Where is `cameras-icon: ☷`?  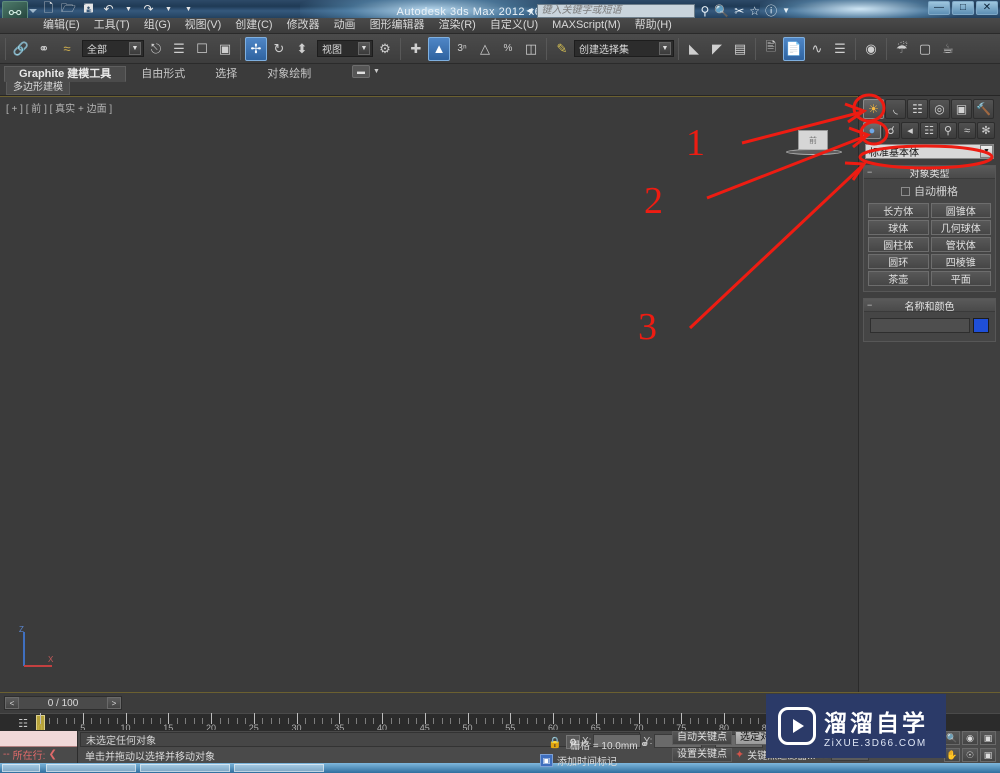
cameras-icon: ☷ is located at coordinates (929, 130).